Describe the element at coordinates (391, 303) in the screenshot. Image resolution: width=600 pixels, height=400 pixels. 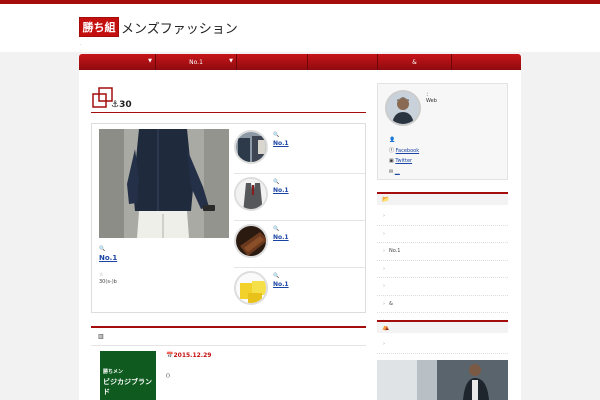
I see `category-label: &` at that location.